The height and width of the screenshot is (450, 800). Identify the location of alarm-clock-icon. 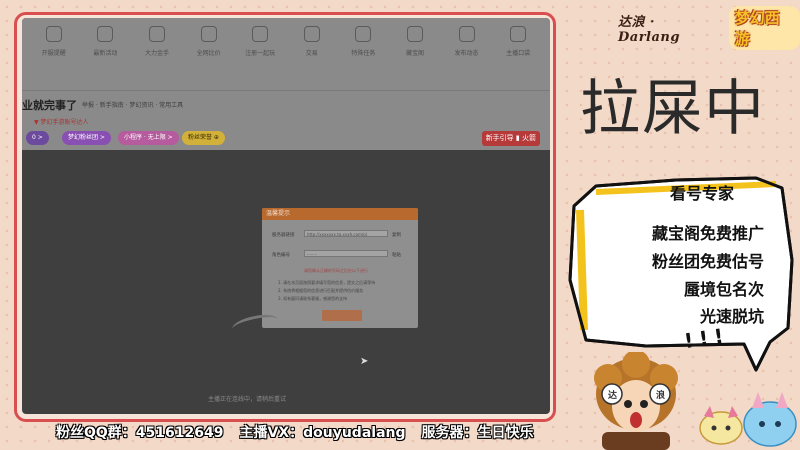
(53, 34).